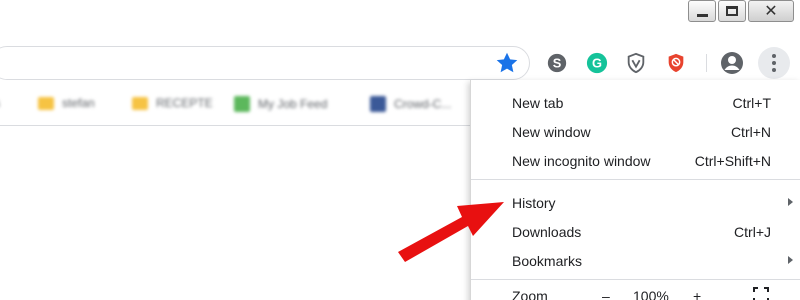 The width and height of the screenshot is (800, 300). What do you see at coordinates (184, 103) in the screenshot?
I see `bookmark-label: RECEPTE` at bounding box center [184, 103].